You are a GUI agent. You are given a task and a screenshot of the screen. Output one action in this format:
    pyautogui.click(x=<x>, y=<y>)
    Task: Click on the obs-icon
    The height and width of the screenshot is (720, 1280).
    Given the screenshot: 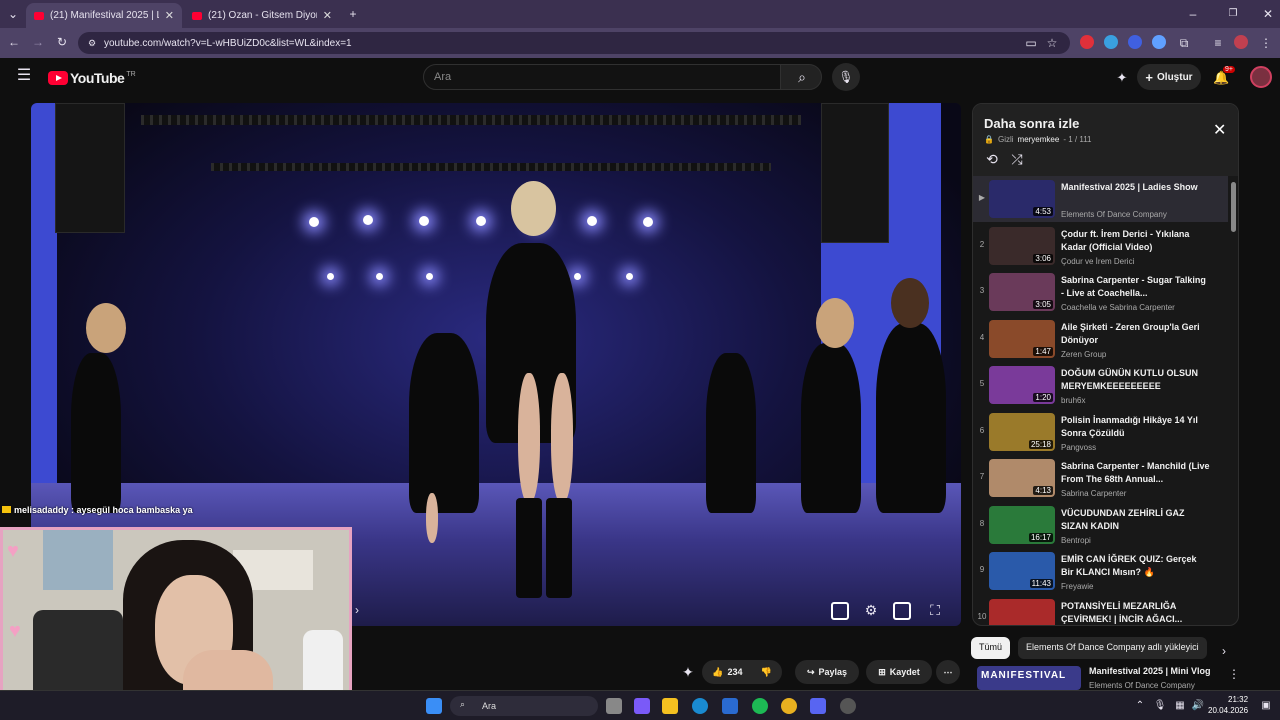 What is the action you would take?
    pyautogui.click(x=848, y=706)
    